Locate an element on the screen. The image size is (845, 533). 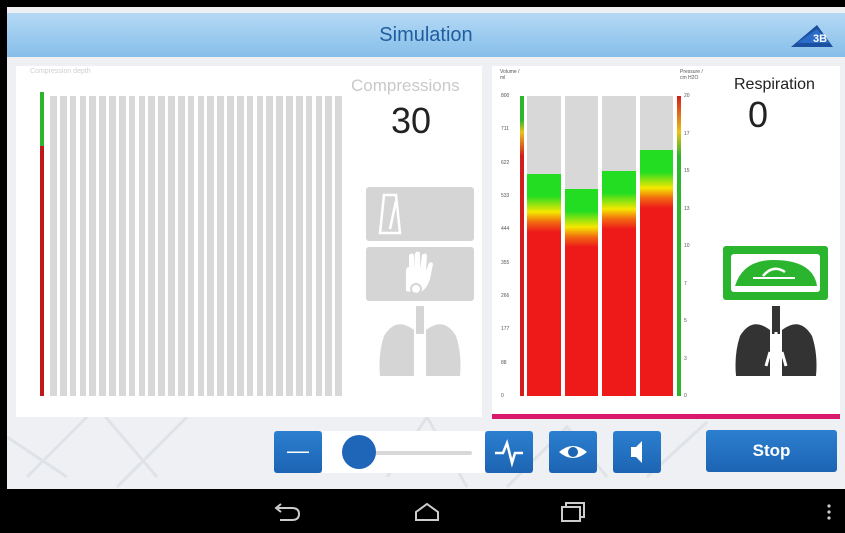
volume-scale-bar is located at coordinates (522, 246).